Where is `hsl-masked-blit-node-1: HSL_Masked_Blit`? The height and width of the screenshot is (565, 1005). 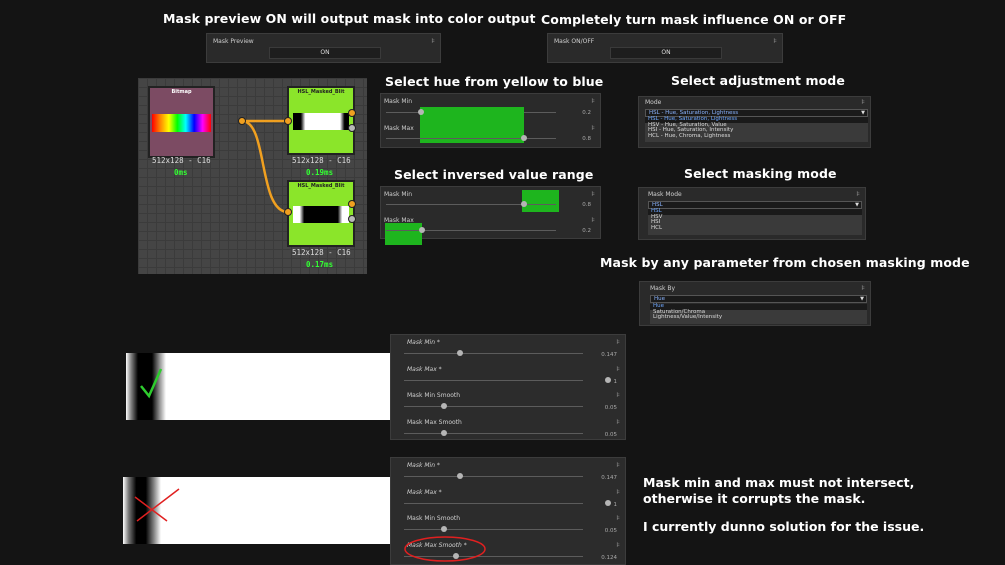
hsl-masked-blit-node-1: HSL_Masked_Blit is located at coordinates (321, 120).